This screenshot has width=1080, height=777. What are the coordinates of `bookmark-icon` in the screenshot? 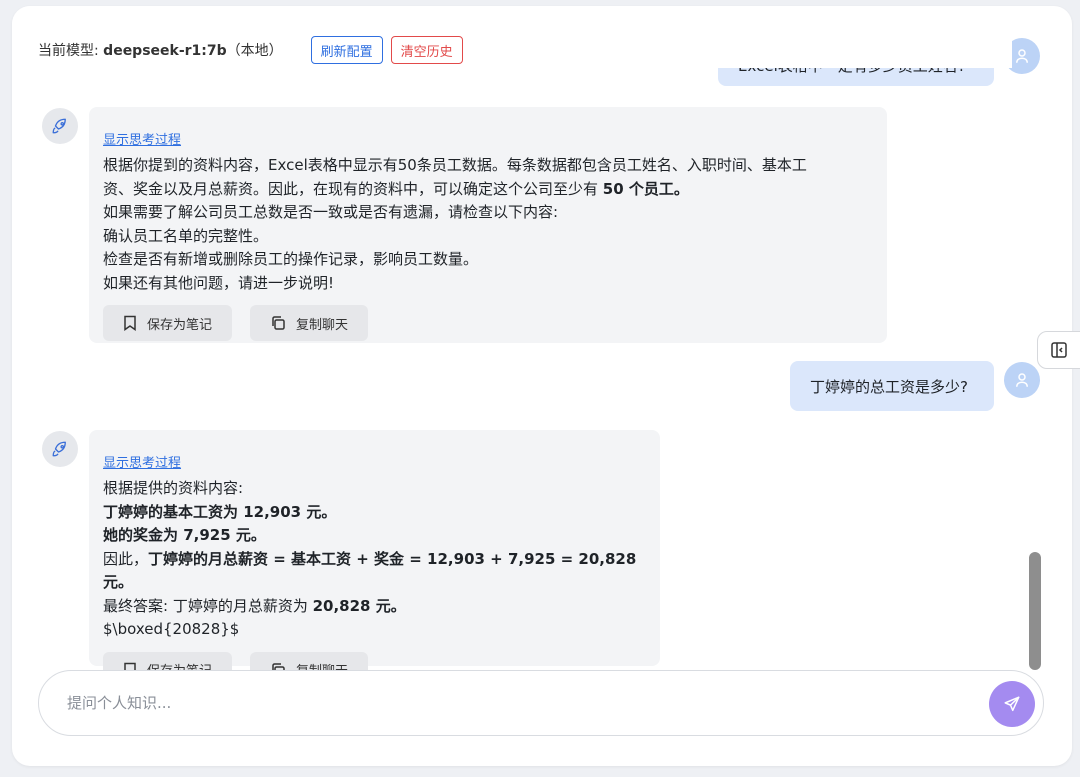 It's located at (130, 323).